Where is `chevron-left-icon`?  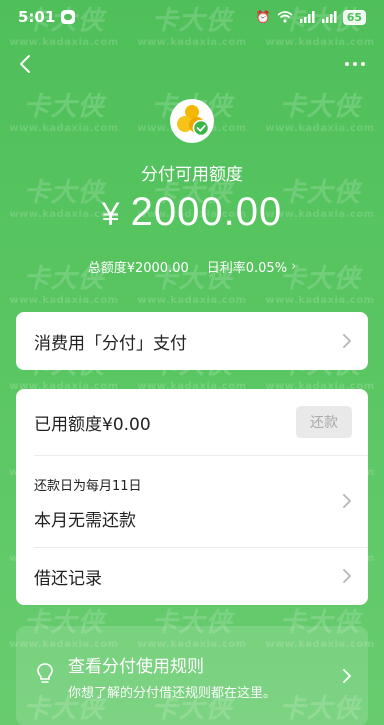
chevron-left-icon is located at coordinates (25, 64).